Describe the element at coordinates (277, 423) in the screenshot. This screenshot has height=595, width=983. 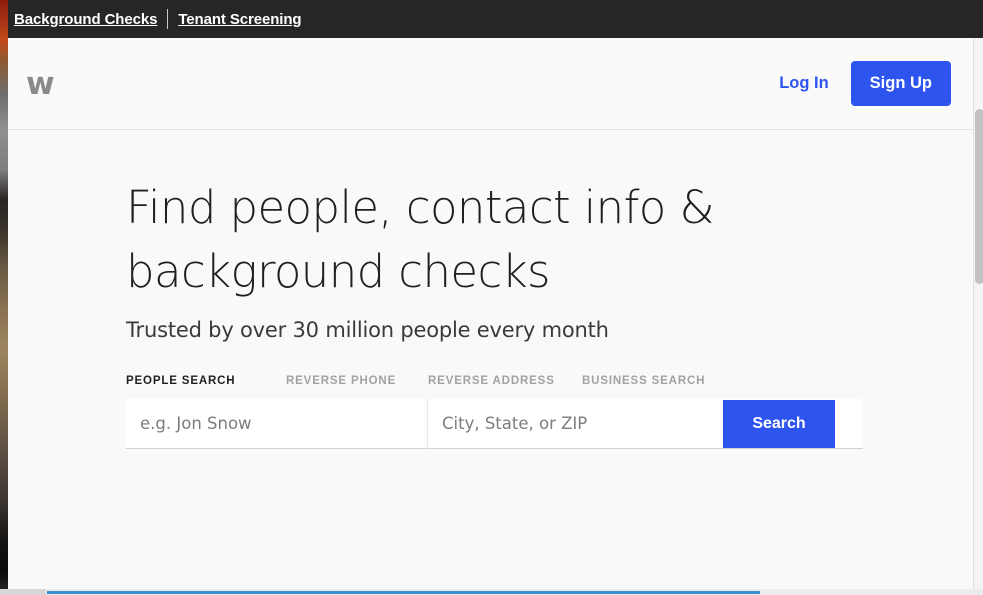
I see `name-search-input` at that location.